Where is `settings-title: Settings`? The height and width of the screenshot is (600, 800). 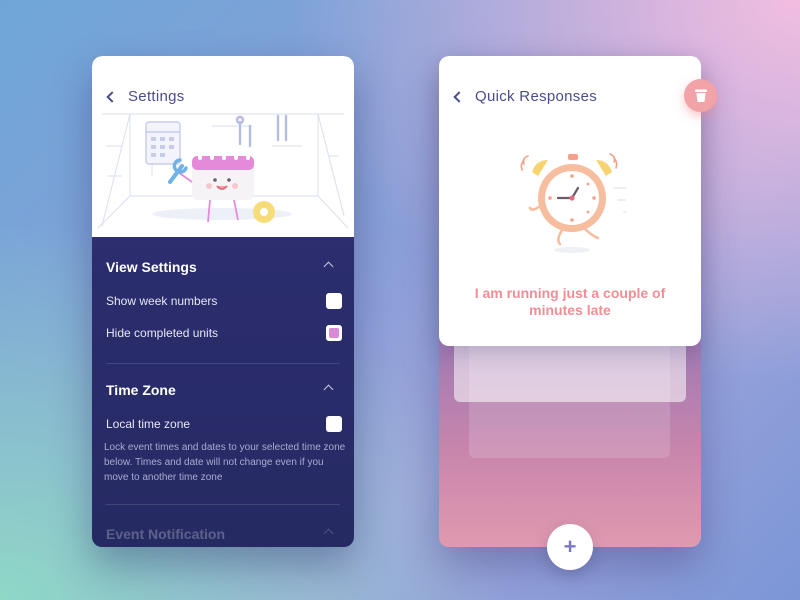 settings-title: Settings is located at coordinates (156, 96).